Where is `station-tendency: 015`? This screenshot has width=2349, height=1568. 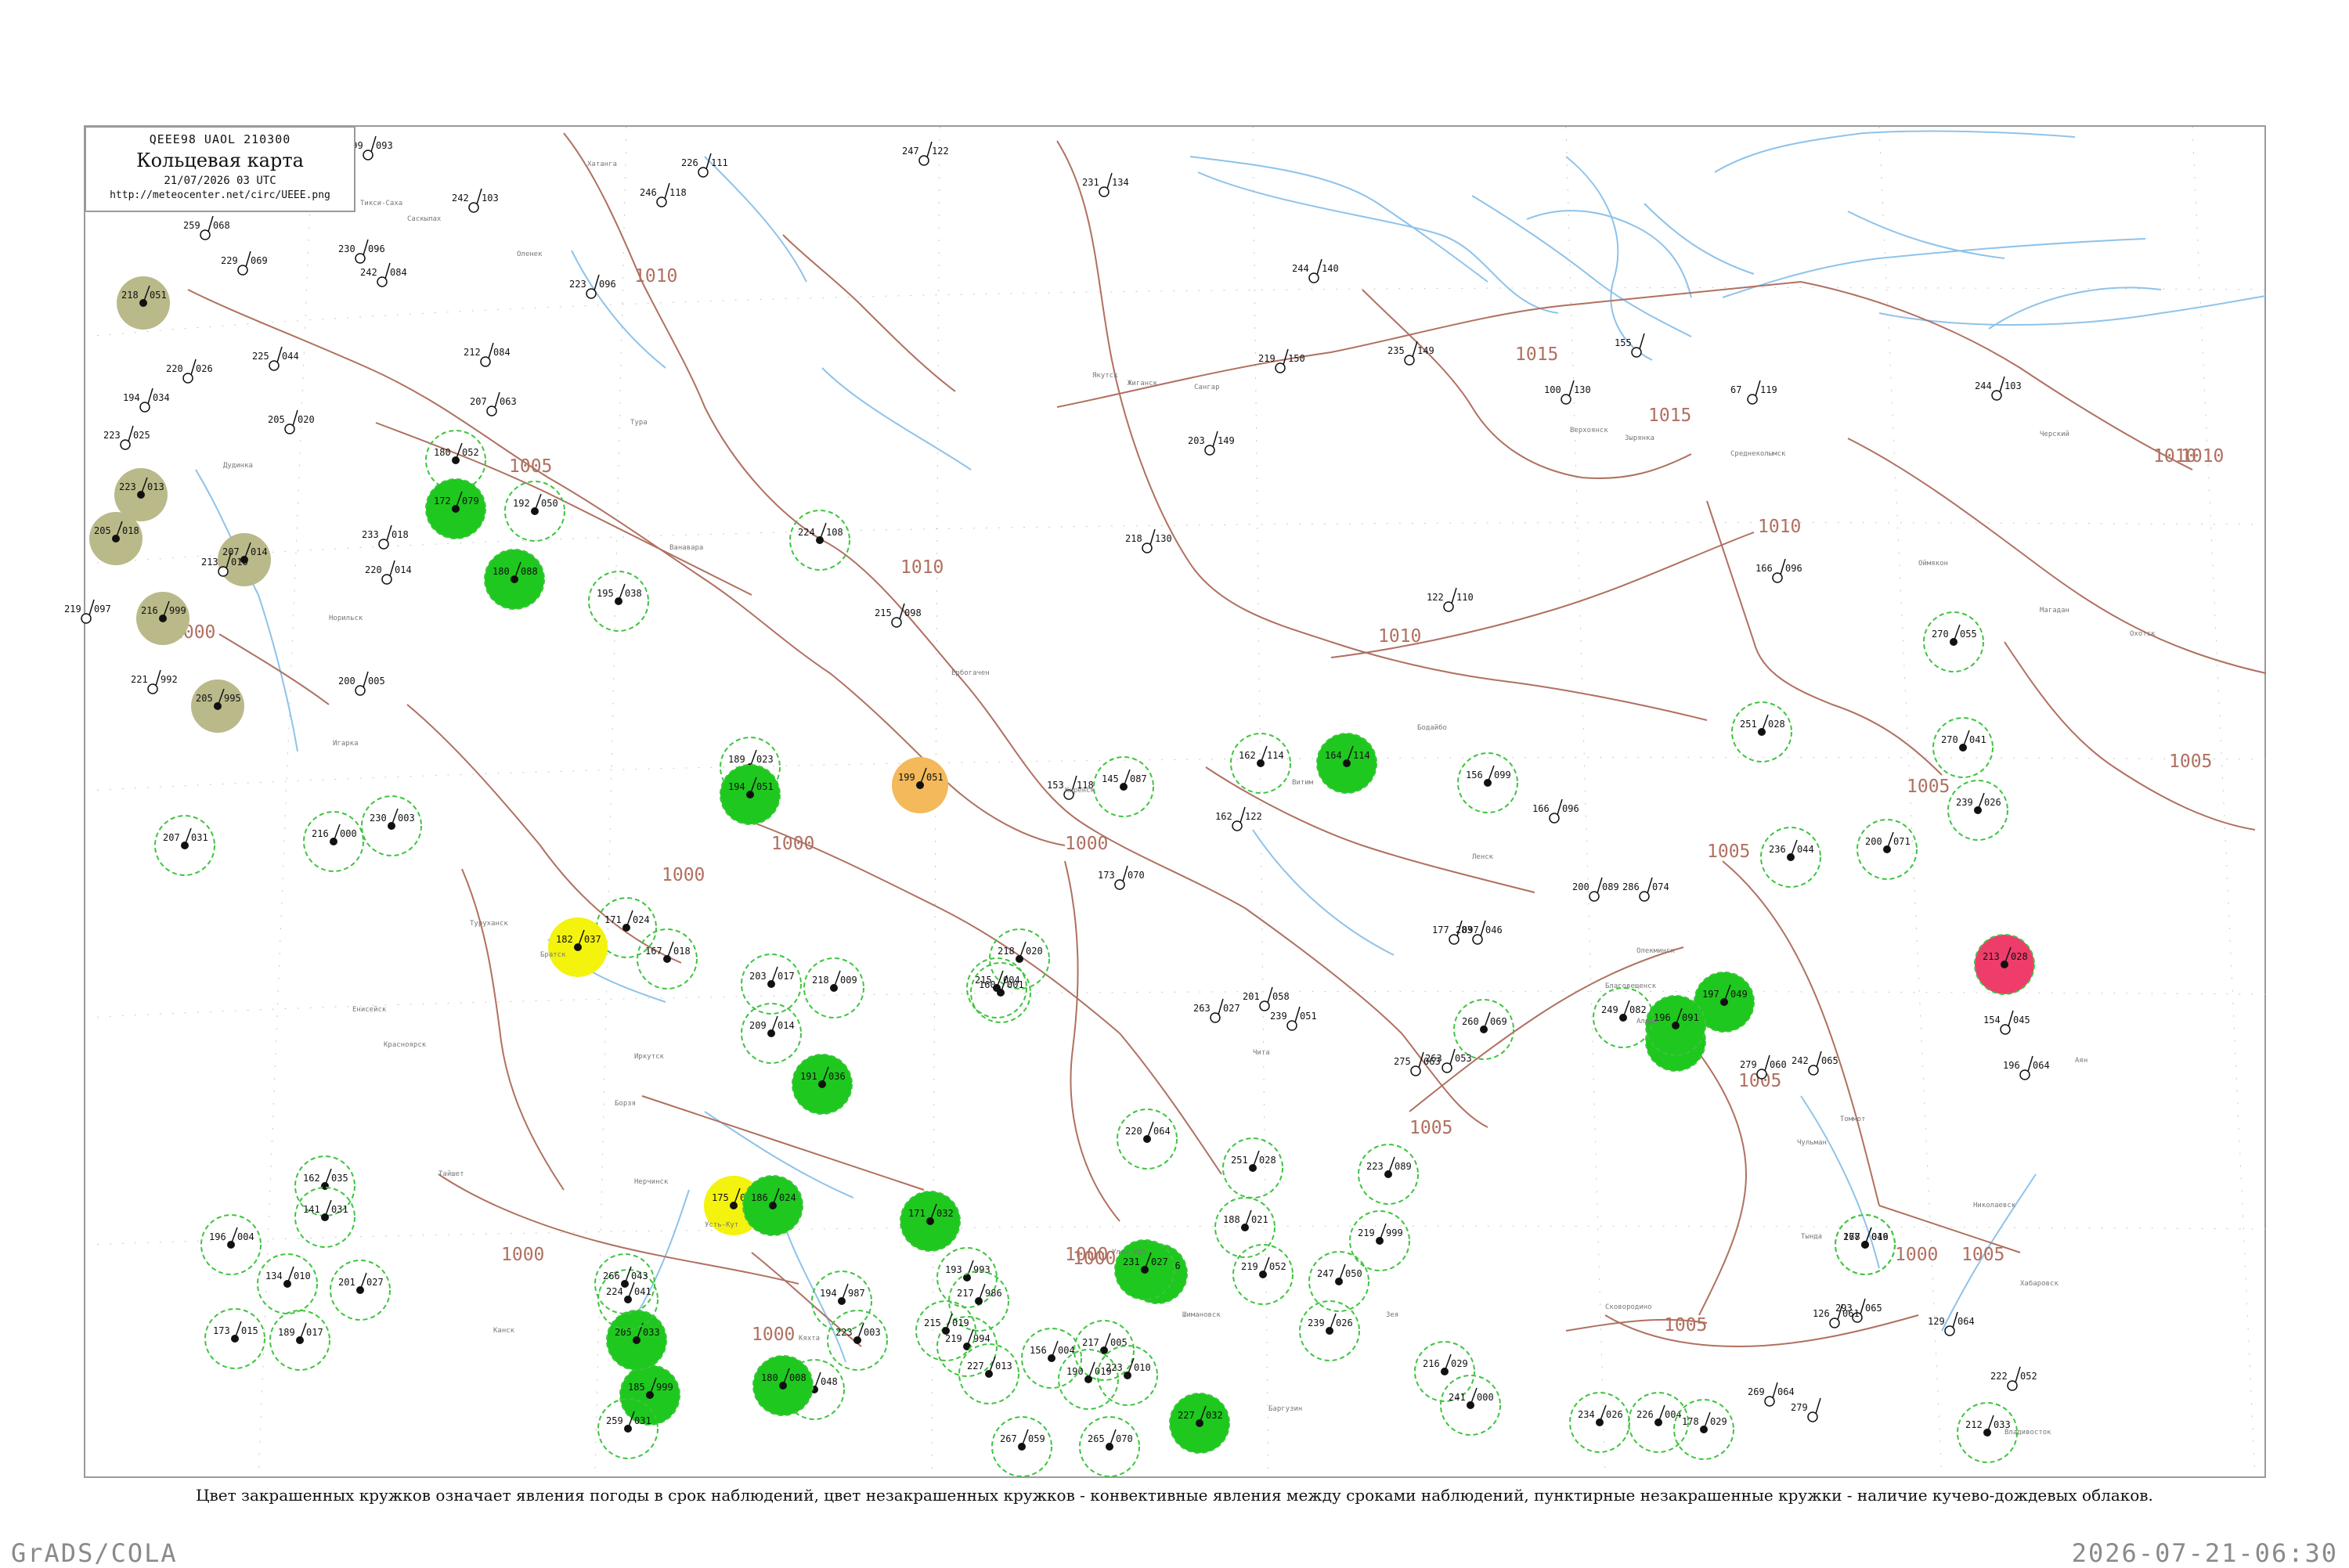
station-tendency: 015 is located at coordinates (250, 1330).